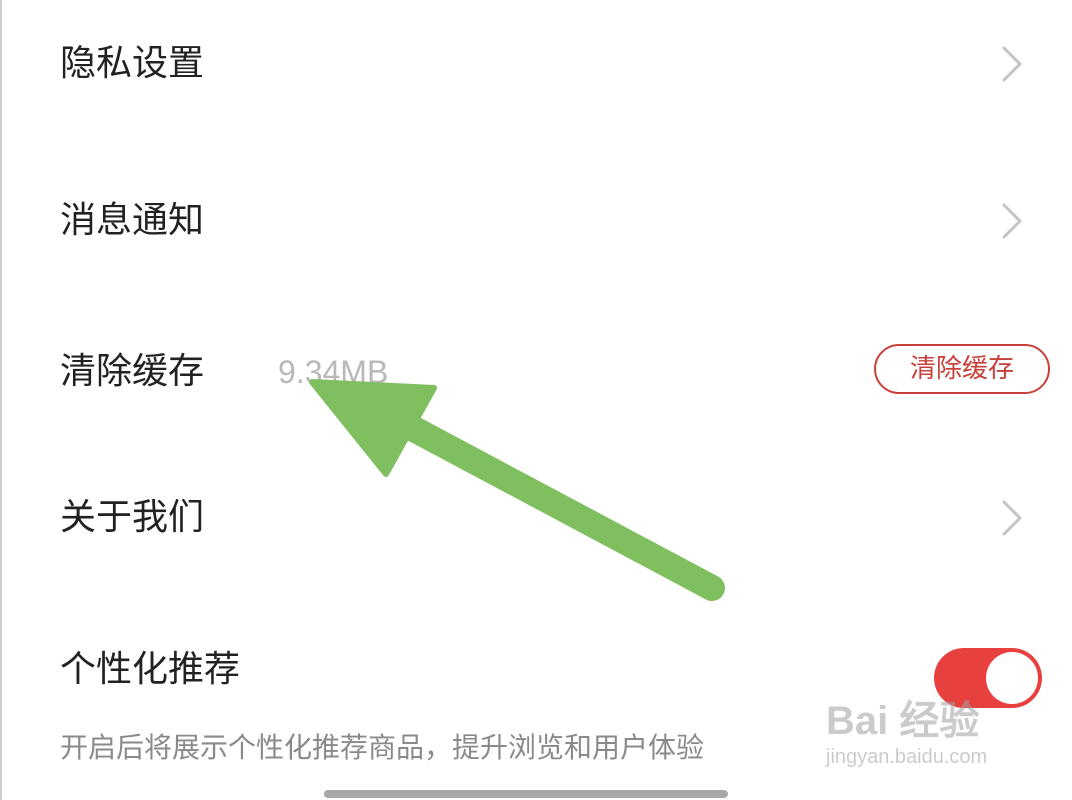 Image resolution: width=1072 pixels, height=800 pixels. I want to click on settings-row-label: 消息通知, so click(132, 220).